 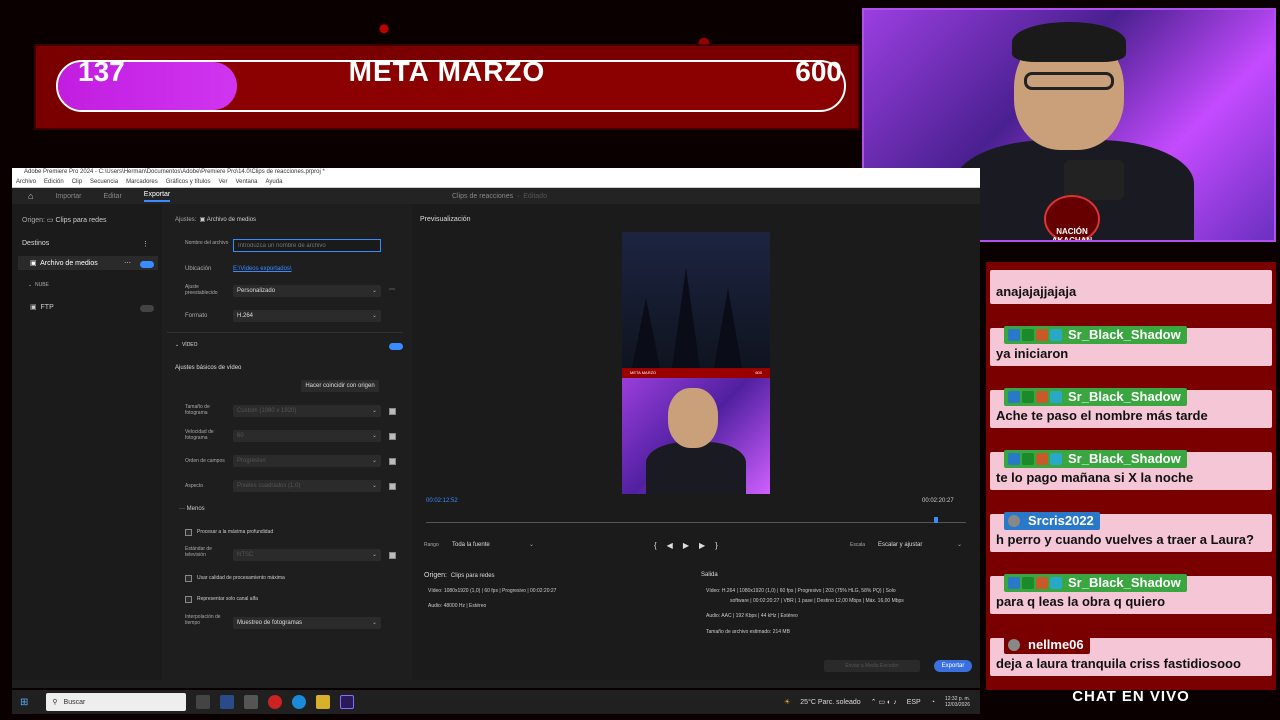 What do you see at coordinates (660, 545) in the screenshot?
I see `mark-in-icon: {` at bounding box center [660, 545].